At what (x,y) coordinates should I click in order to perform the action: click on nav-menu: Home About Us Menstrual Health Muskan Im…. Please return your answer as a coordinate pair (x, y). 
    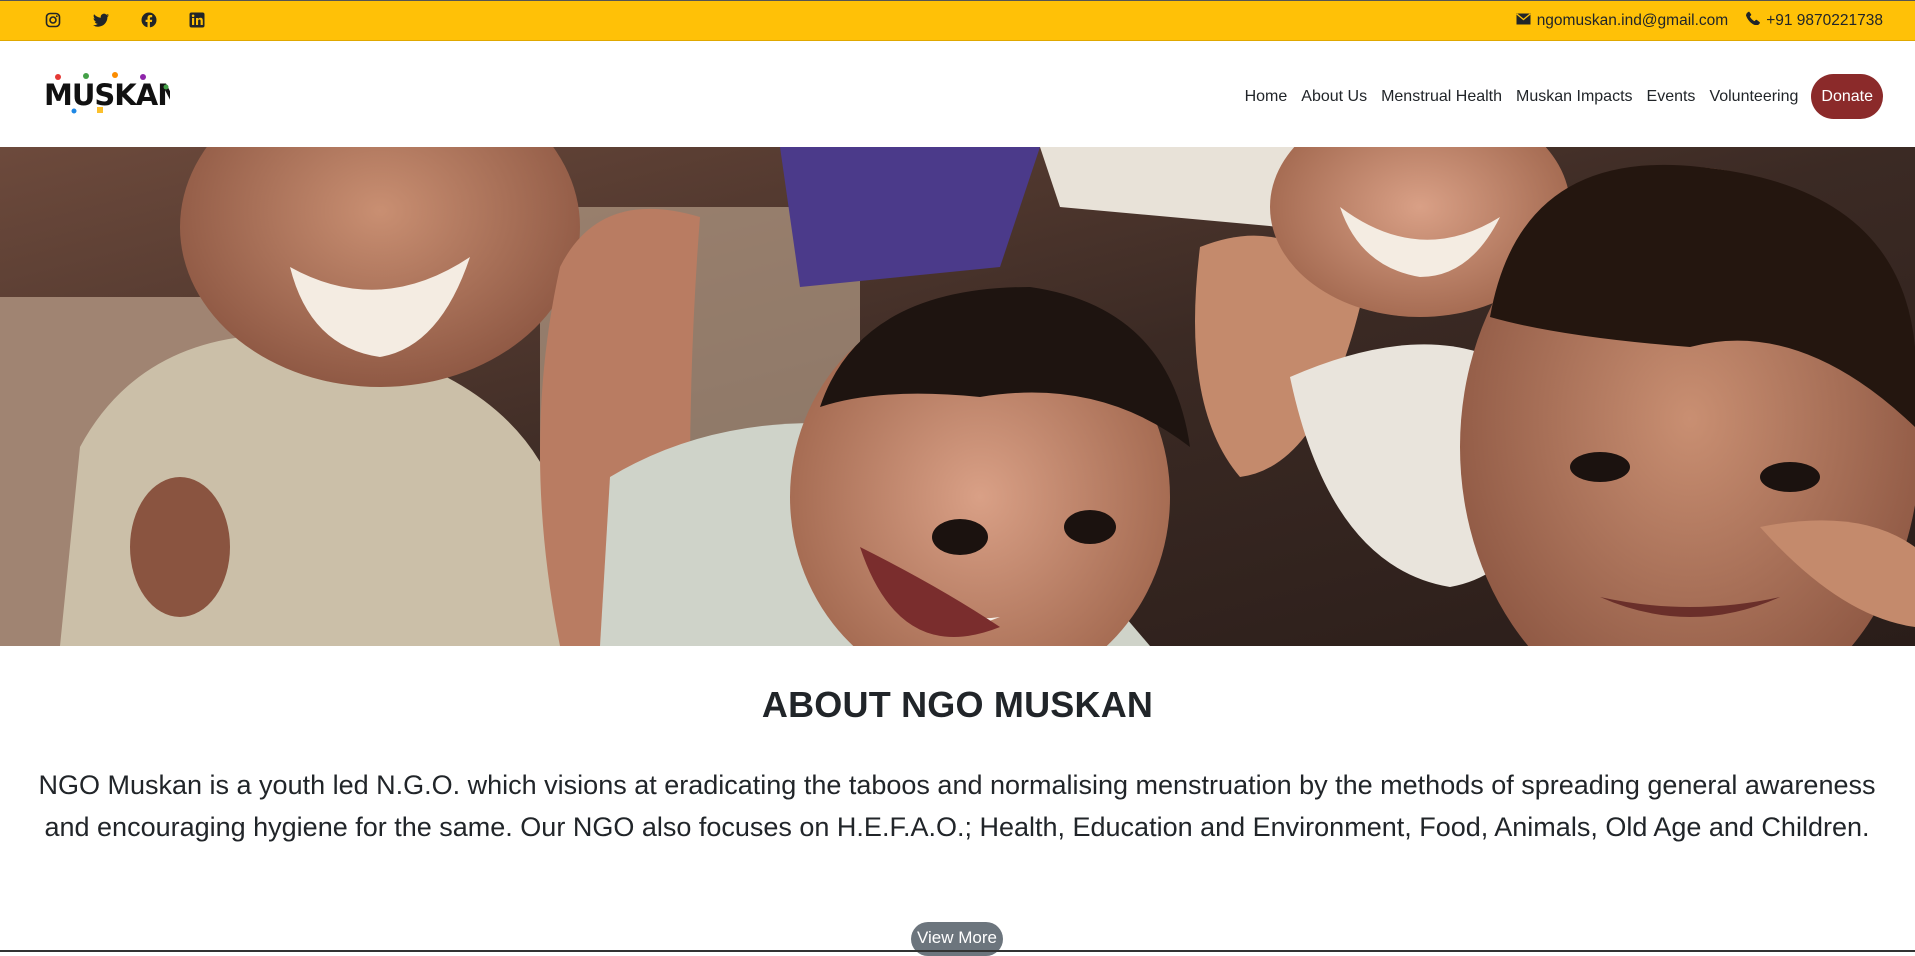
    Looking at the image, I should click on (1560, 96).